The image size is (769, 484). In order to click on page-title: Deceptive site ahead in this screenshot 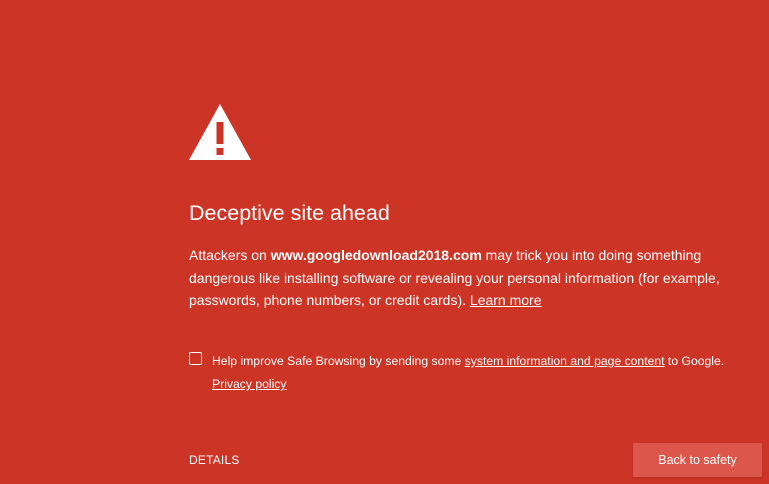, I will do `click(289, 213)`.